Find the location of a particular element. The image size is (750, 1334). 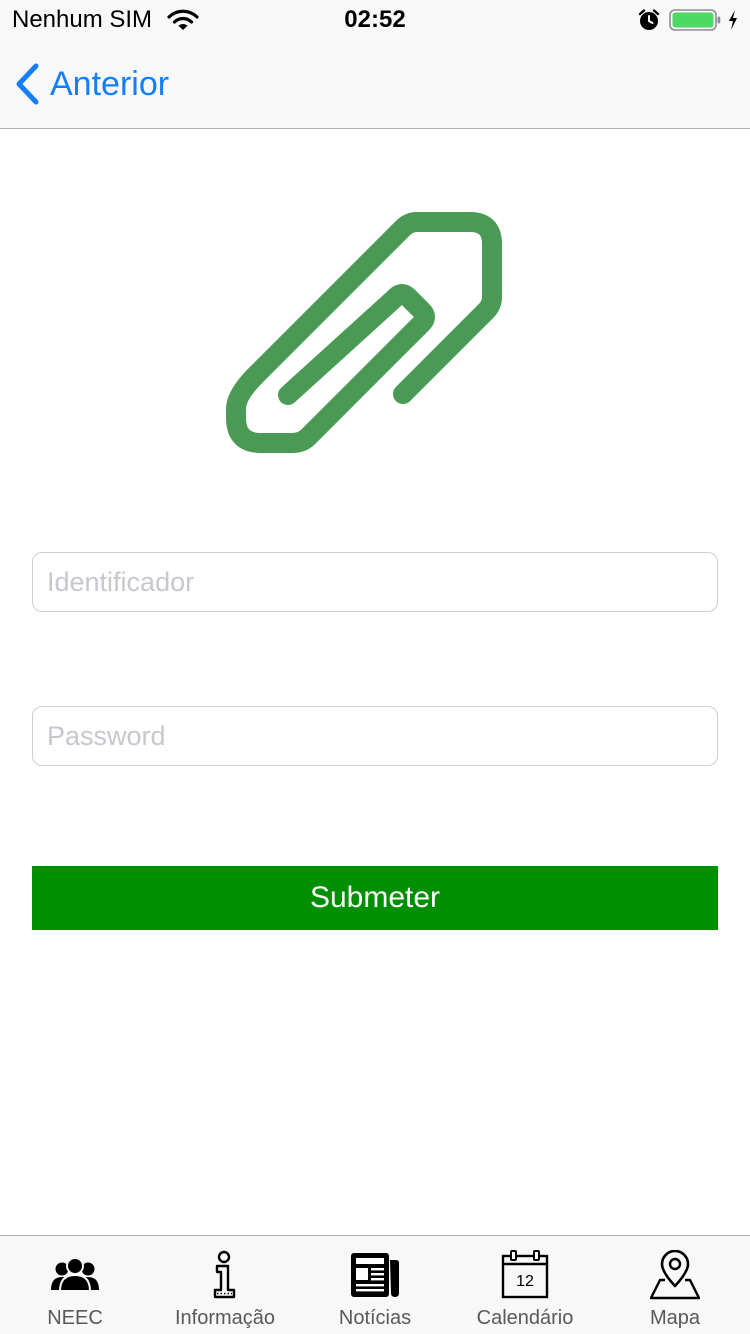

password-field is located at coordinates (375, 736).